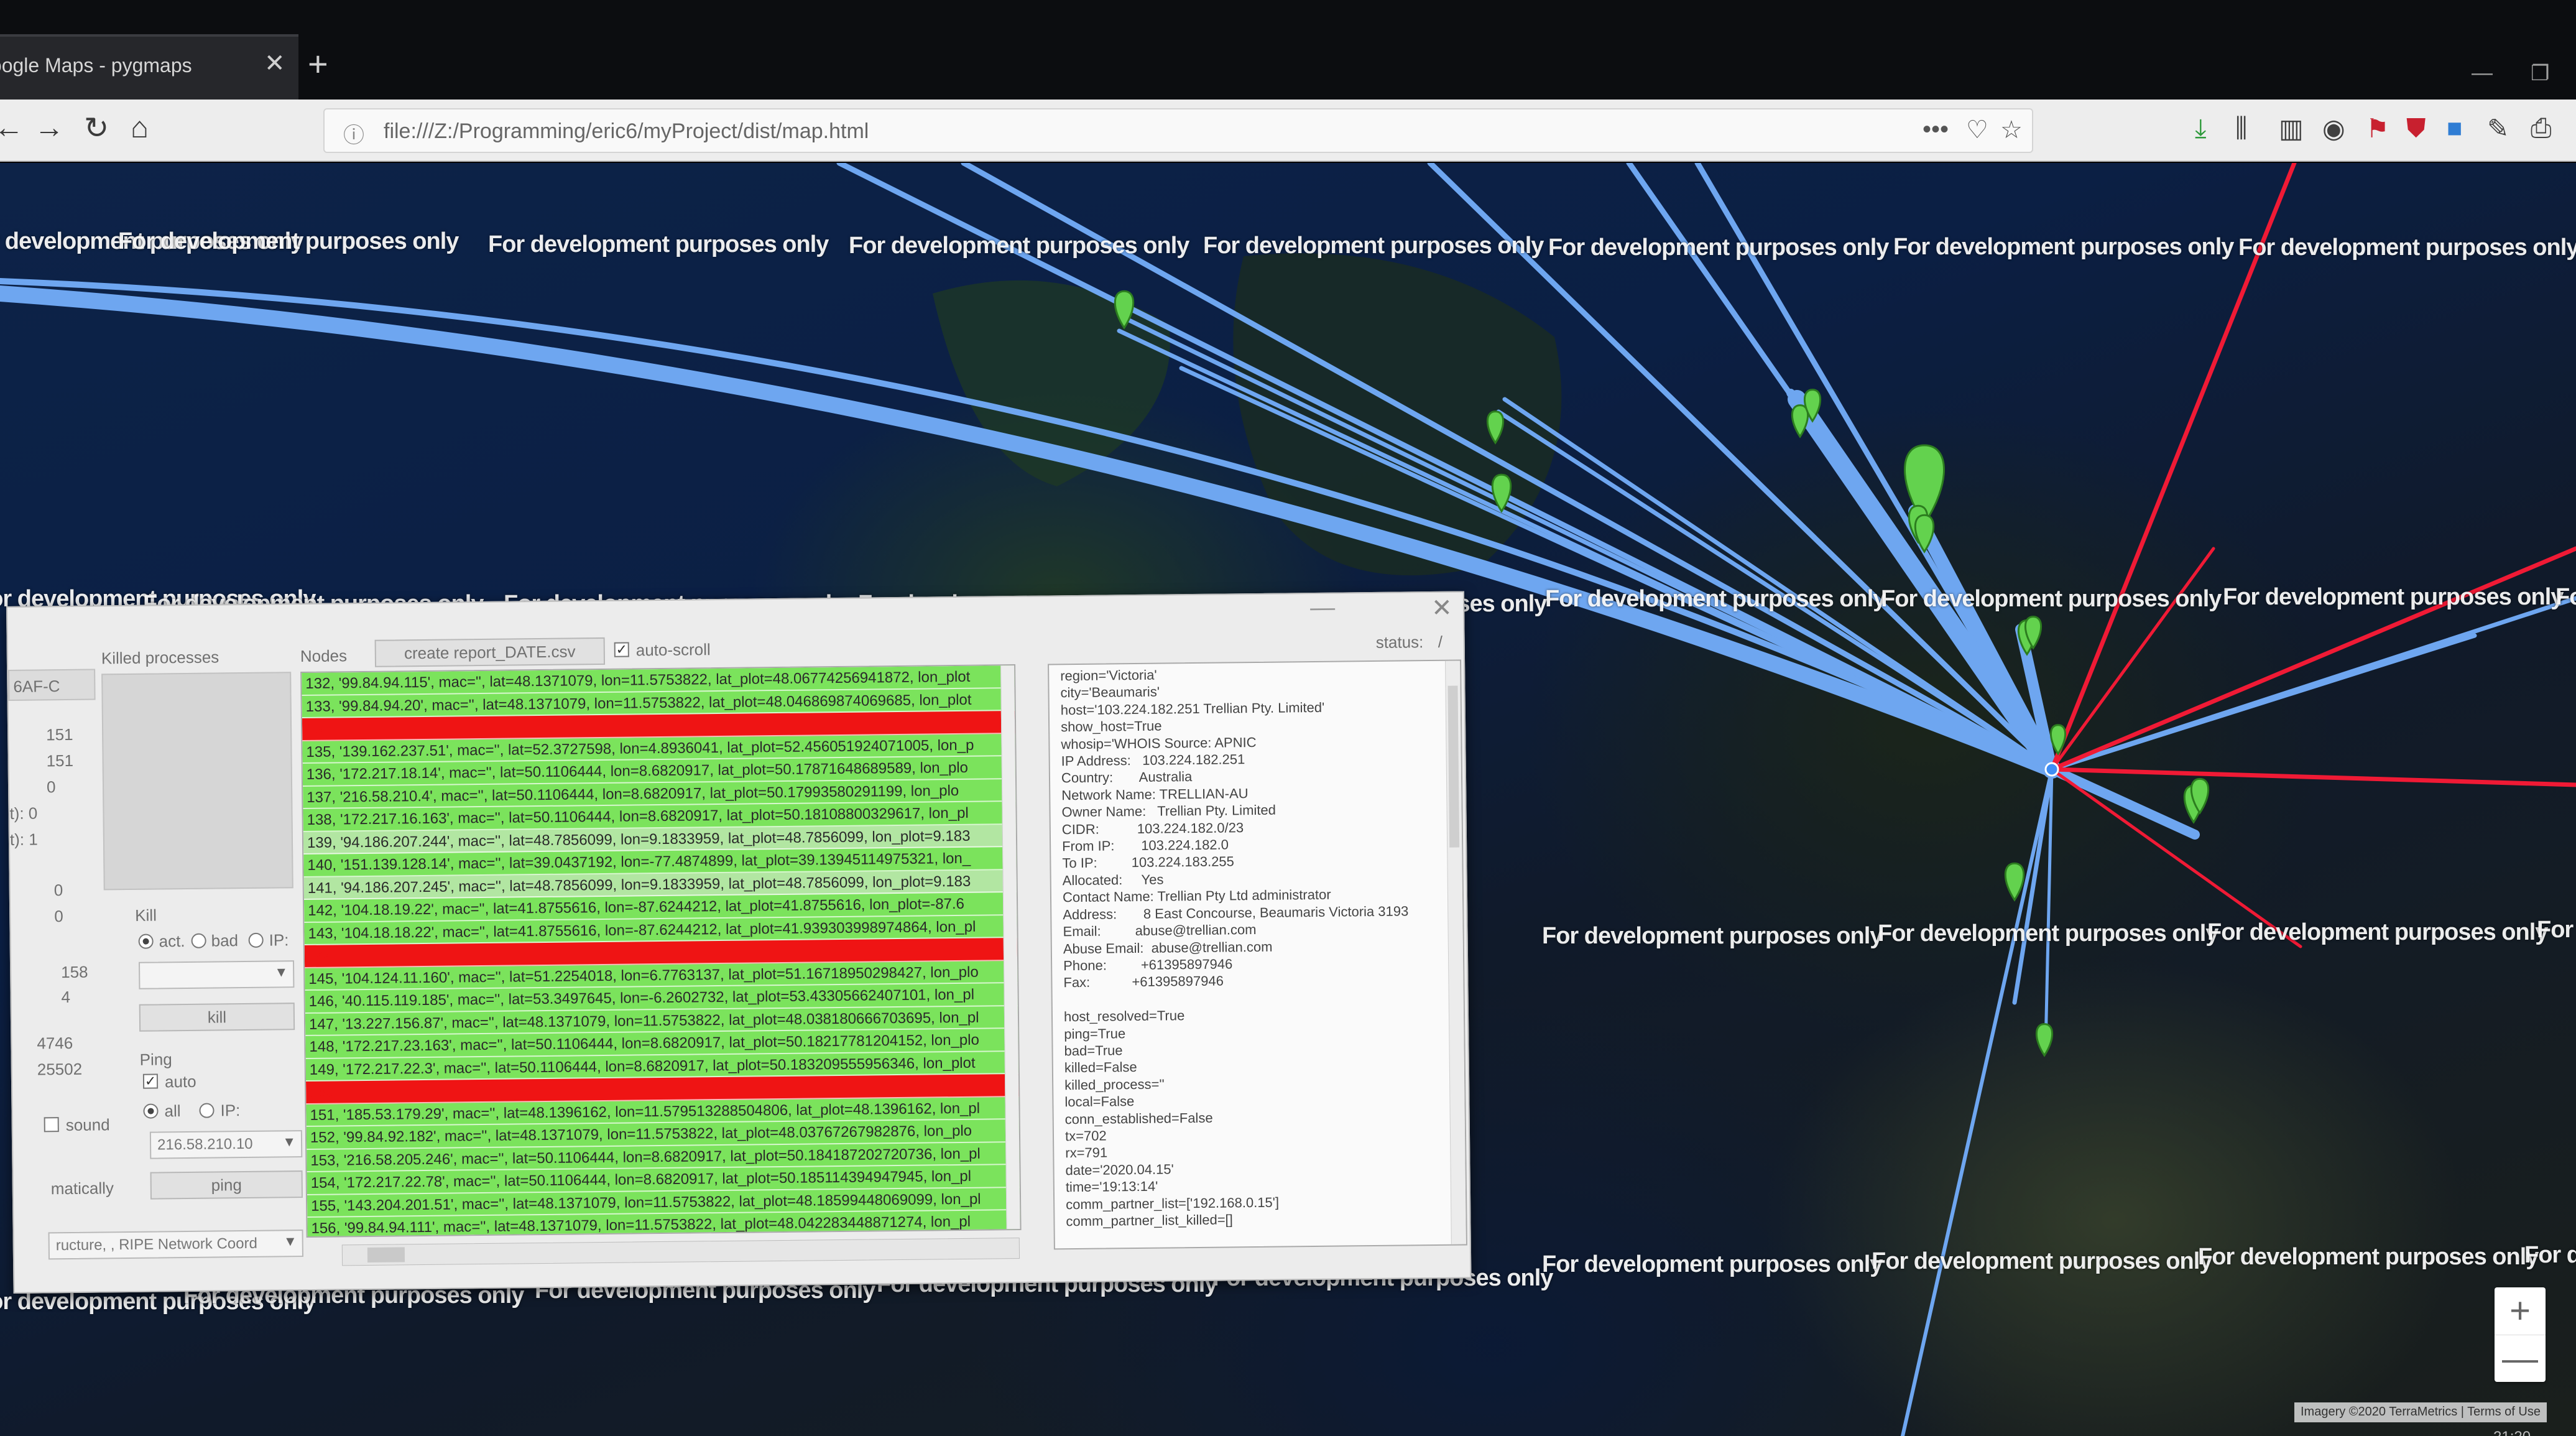 Image resolution: width=2576 pixels, height=1436 pixels. I want to click on ping-all-radio, so click(151, 1111).